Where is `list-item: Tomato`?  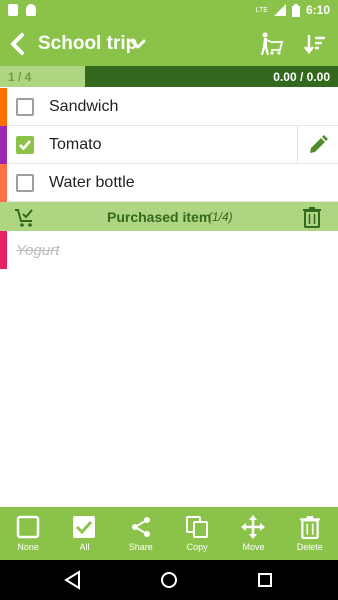 list-item: Tomato is located at coordinates (169, 145).